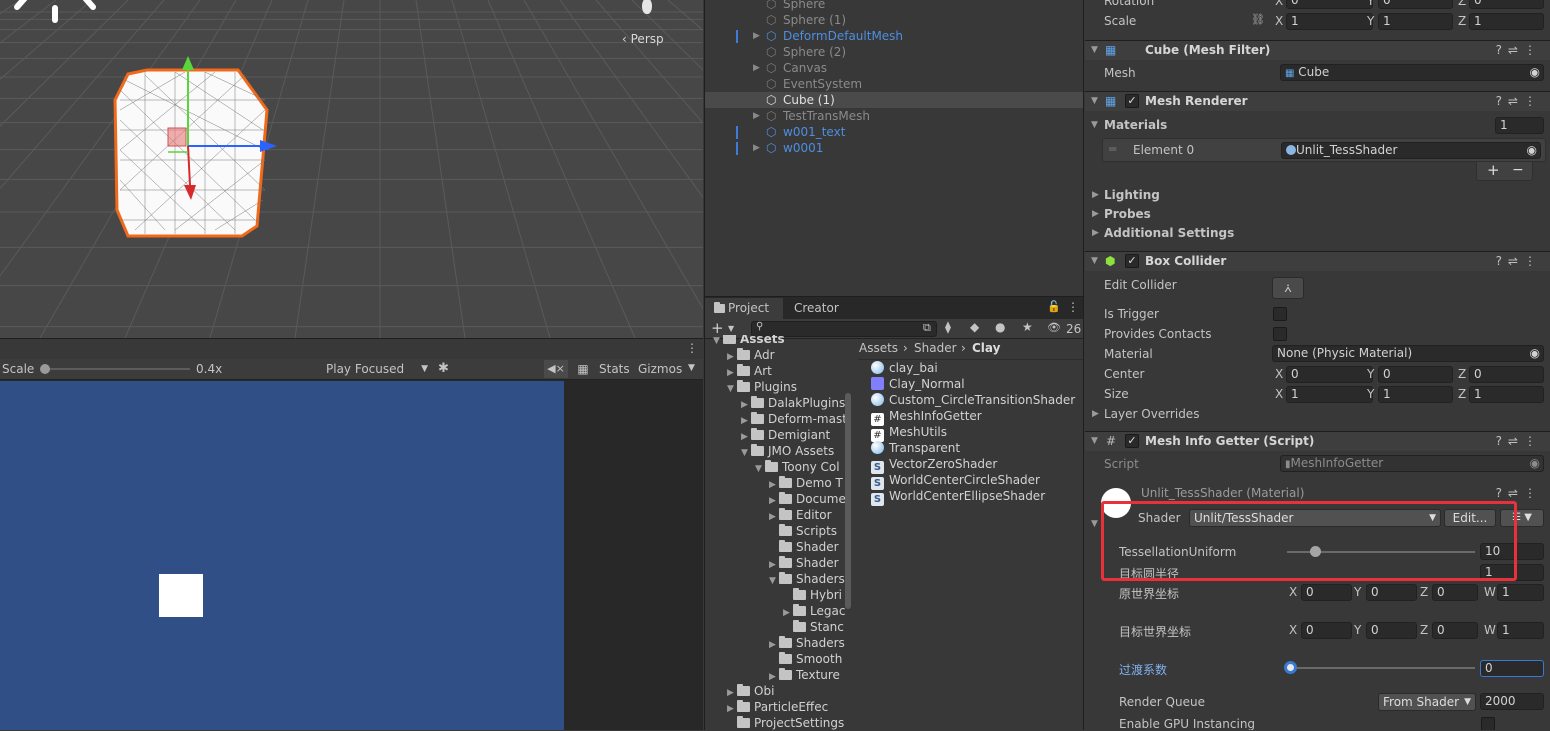  What do you see at coordinates (1415, 394) in the screenshot?
I see `size-y-field: 1` at bounding box center [1415, 394].